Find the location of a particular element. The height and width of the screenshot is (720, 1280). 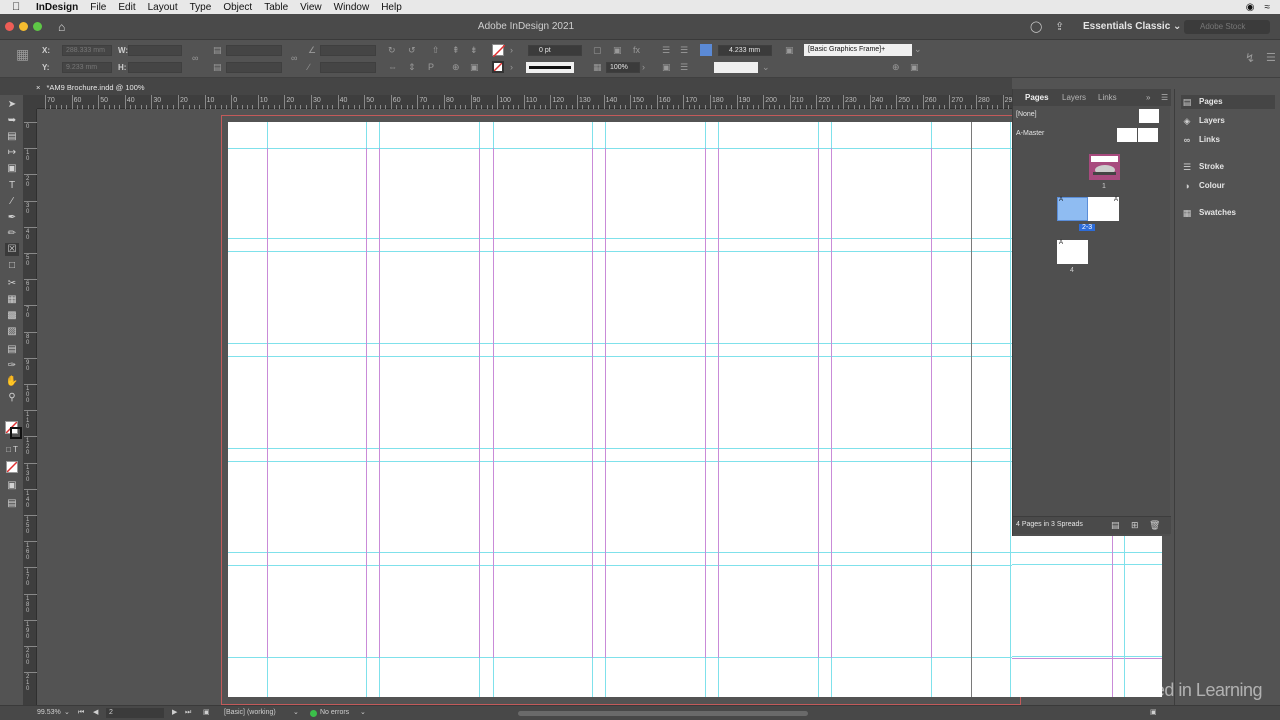

y-field: 9.233 mm is located at coordinates (87, 67).